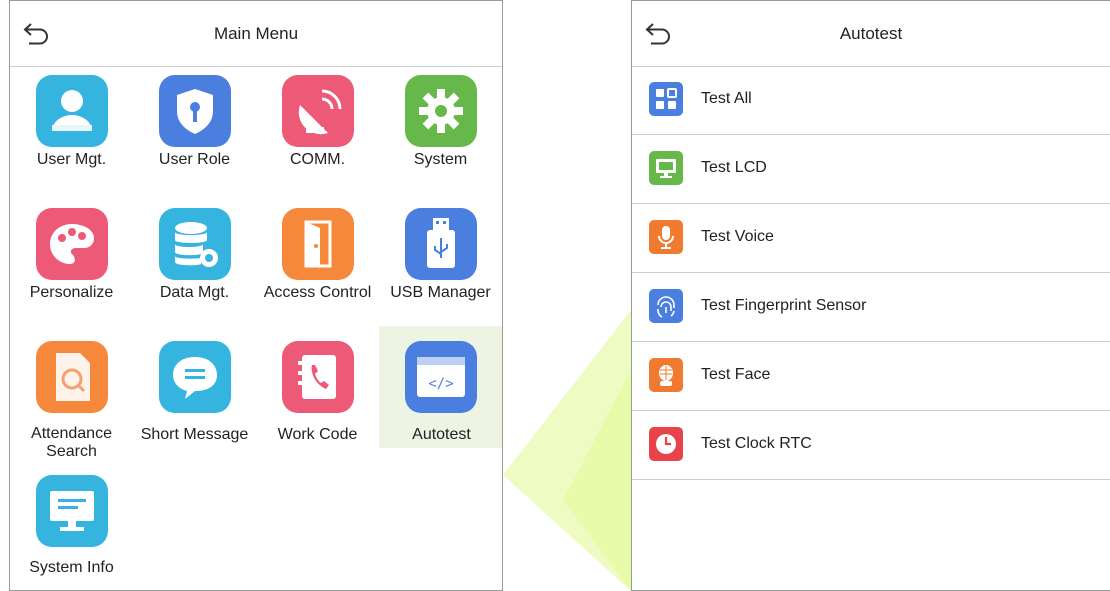 This screenshot has height=591, width=1110. What do you see at coordinates (441, 244) in the screenshot?
I see `usb-icon` at bounding box center [441, 244].